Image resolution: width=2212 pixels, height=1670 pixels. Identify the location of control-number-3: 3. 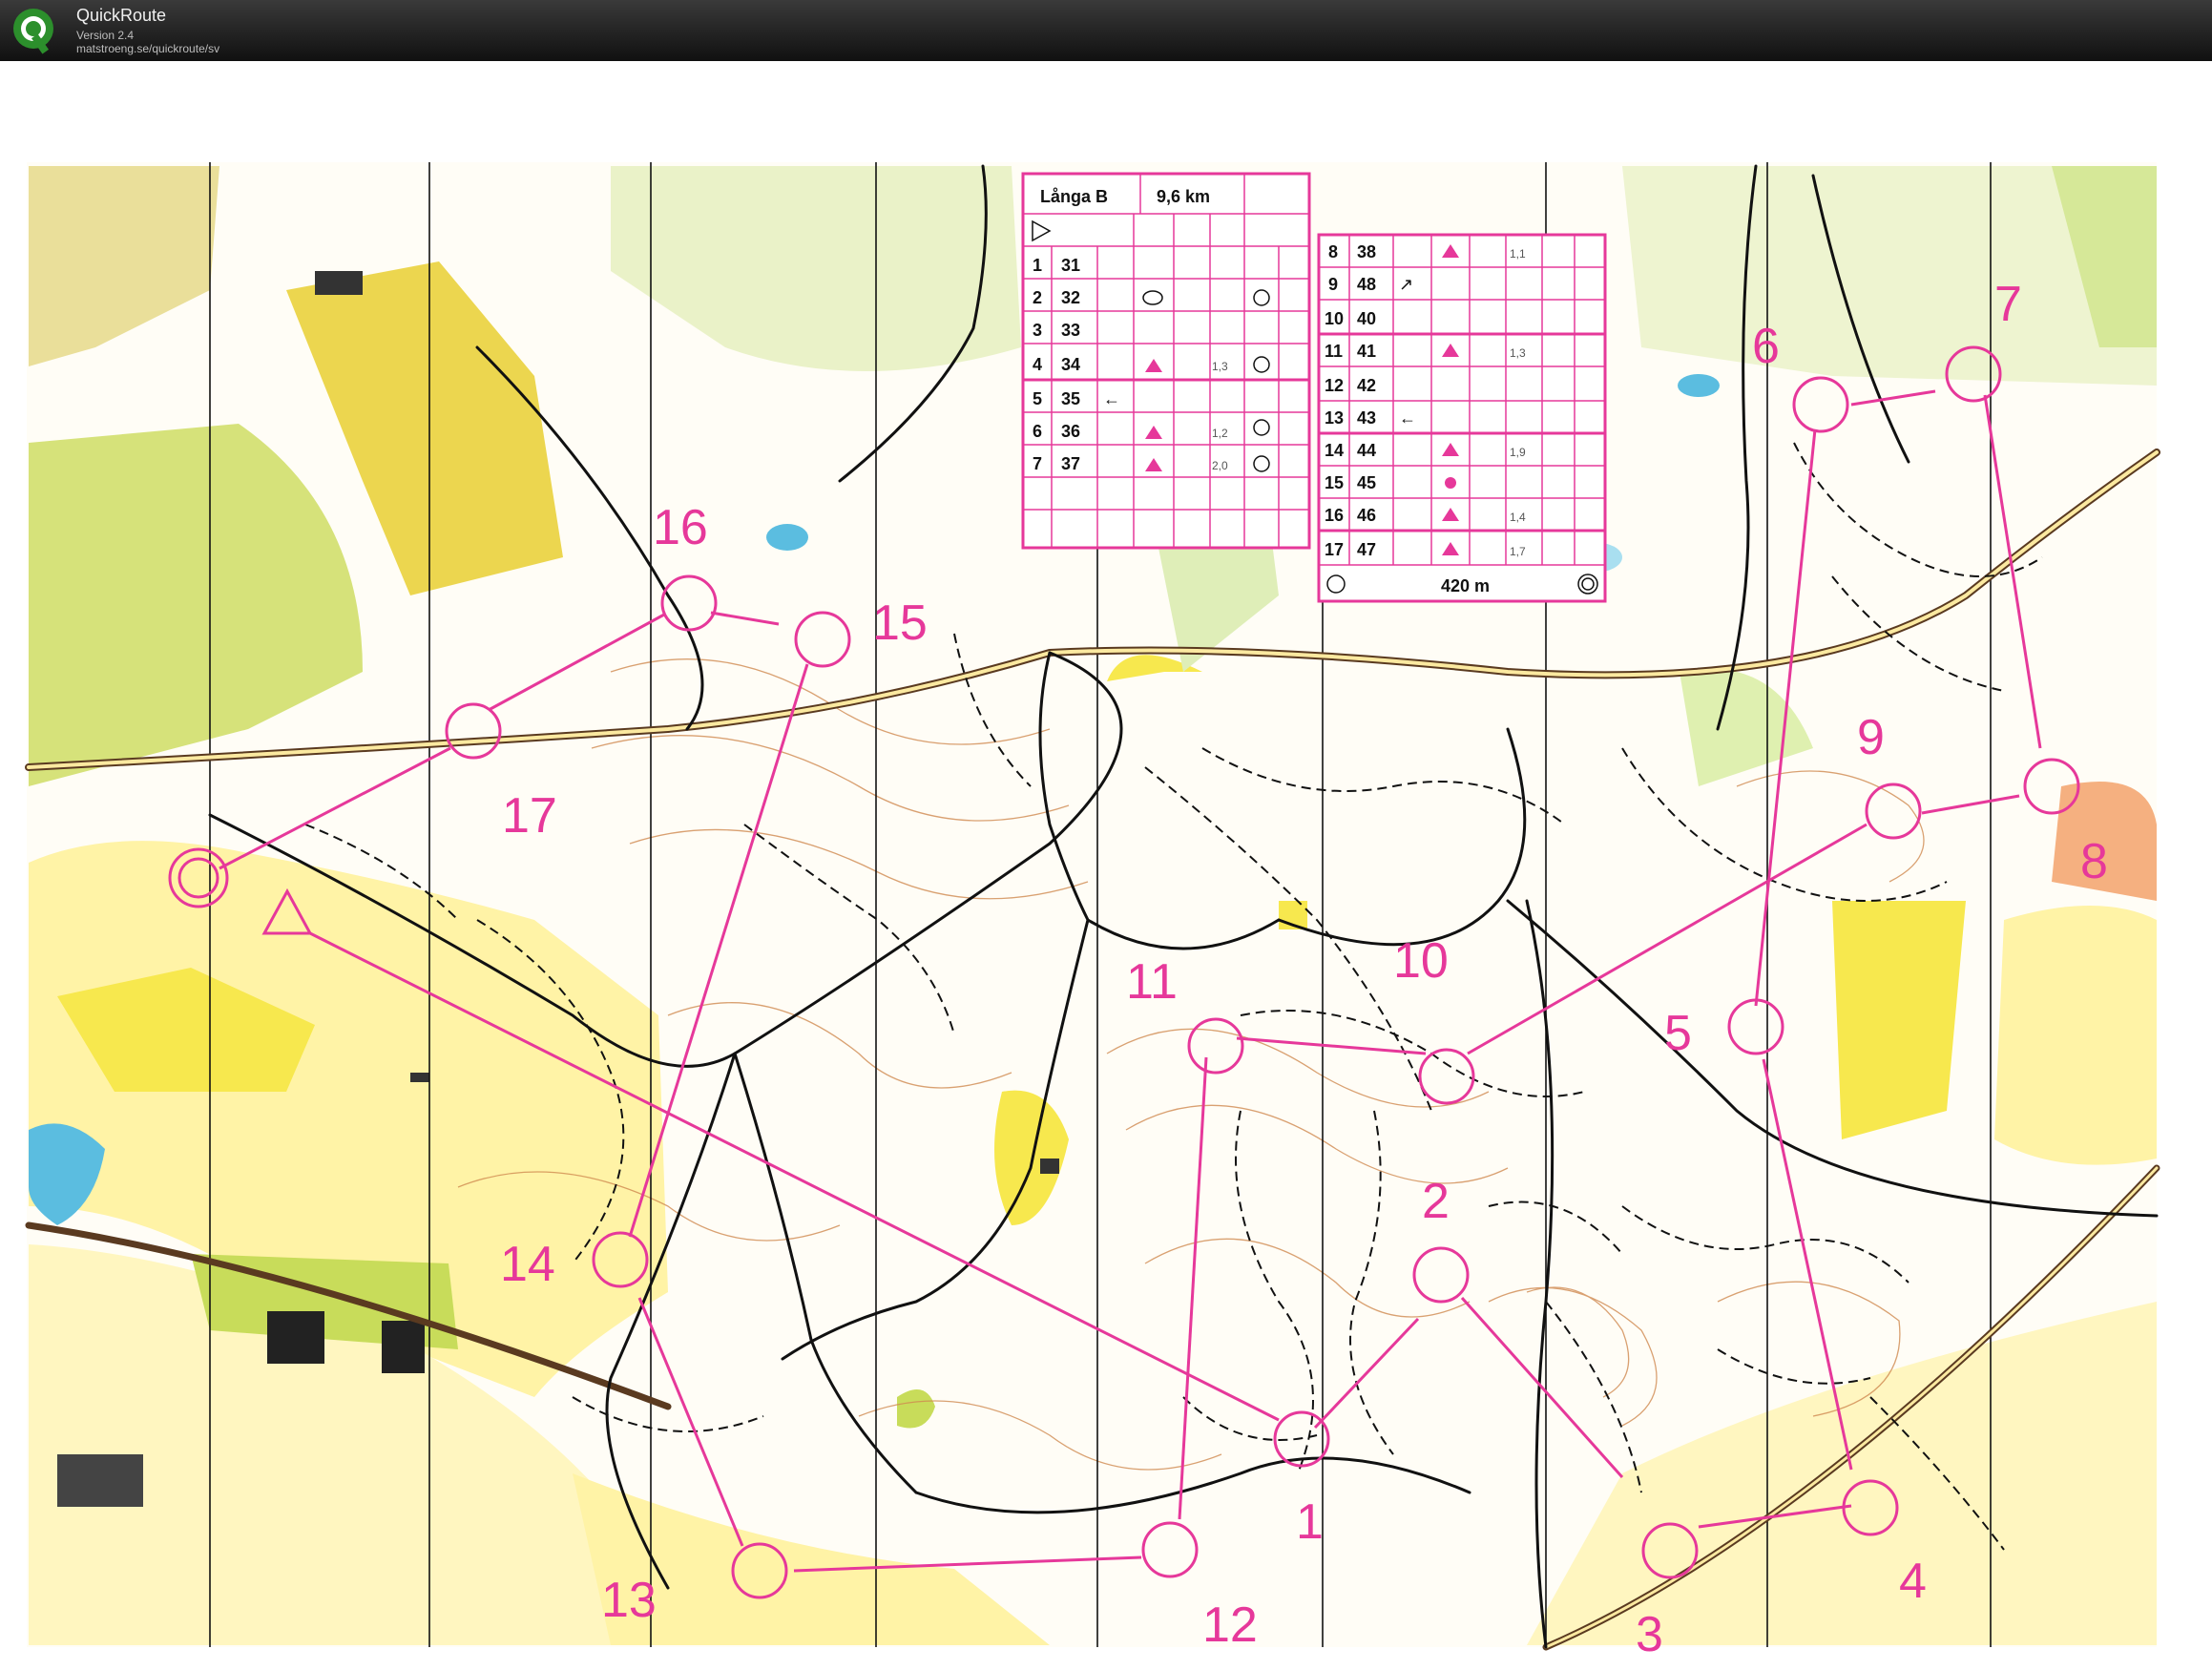
(1650, 1634).